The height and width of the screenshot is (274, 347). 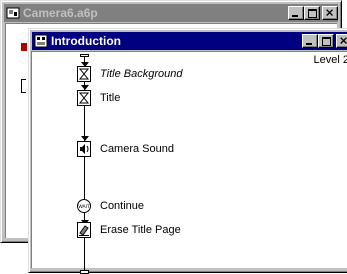 What do you see at coordinates (60, 13) in the screenshot?
I see `background-window-title: Camera6.a6p` at bounding box center [60, 13].